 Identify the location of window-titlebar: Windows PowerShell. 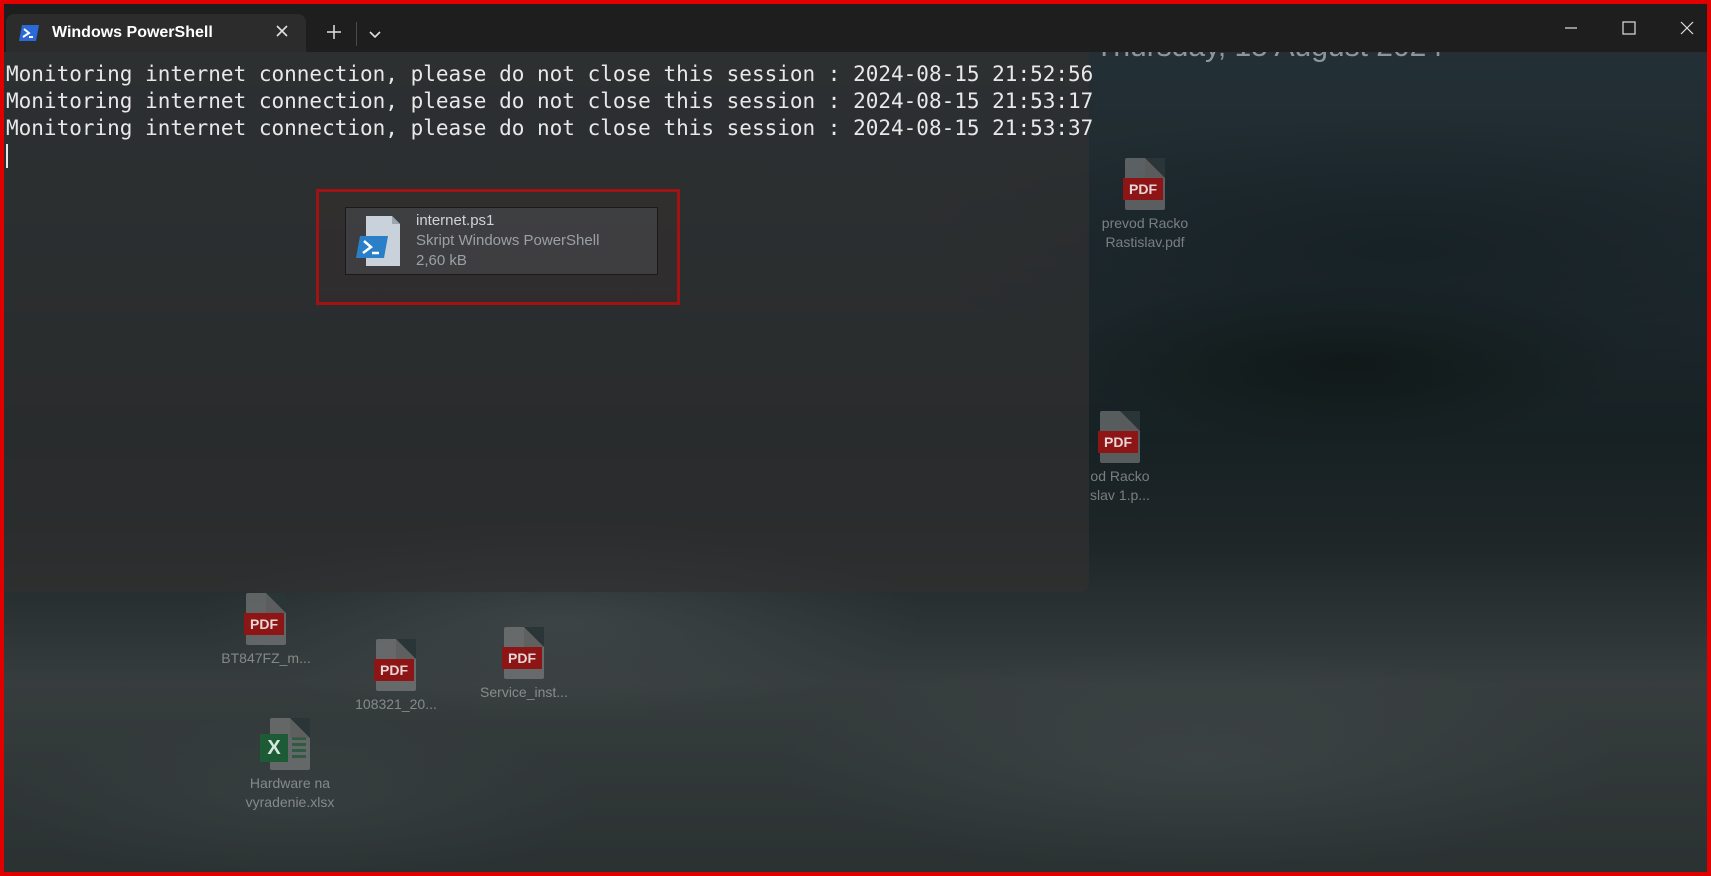
(855, 28).